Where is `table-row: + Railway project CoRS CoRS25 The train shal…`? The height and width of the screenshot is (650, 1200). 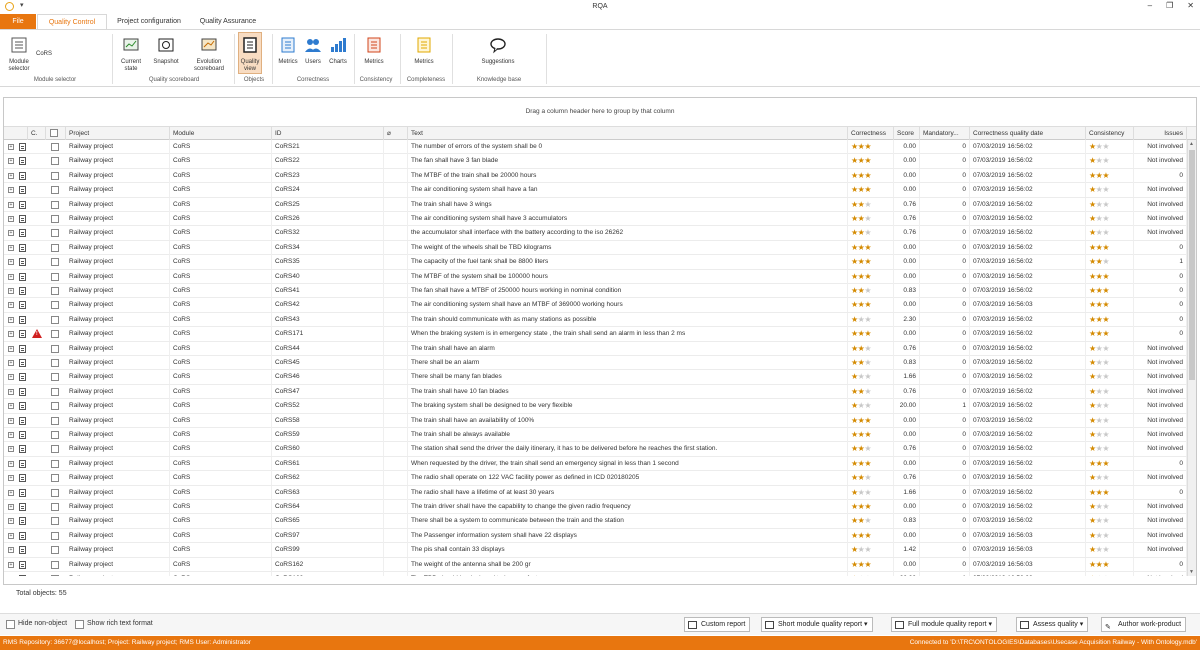 table-row: + Railway project CoRS CoRS25 The train shal… is located at coordinates (595, 204).